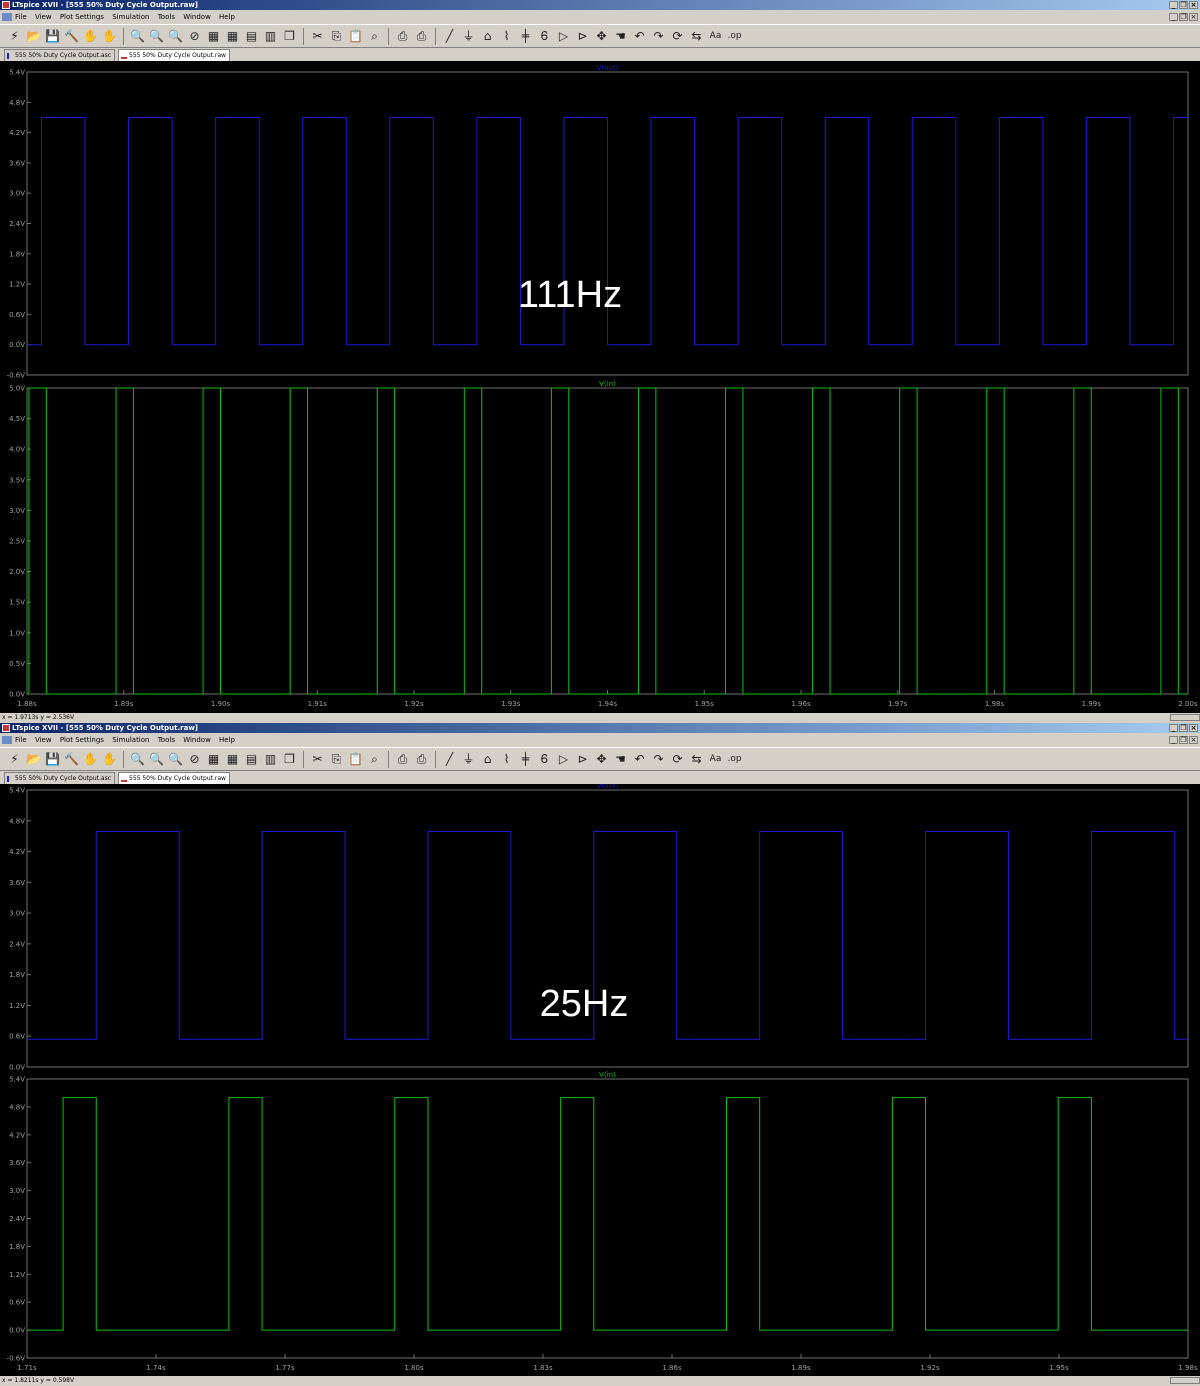 The image size is (1200, 1386). I want to click on zoom-in-icon: 🔍, so click(137, 759).